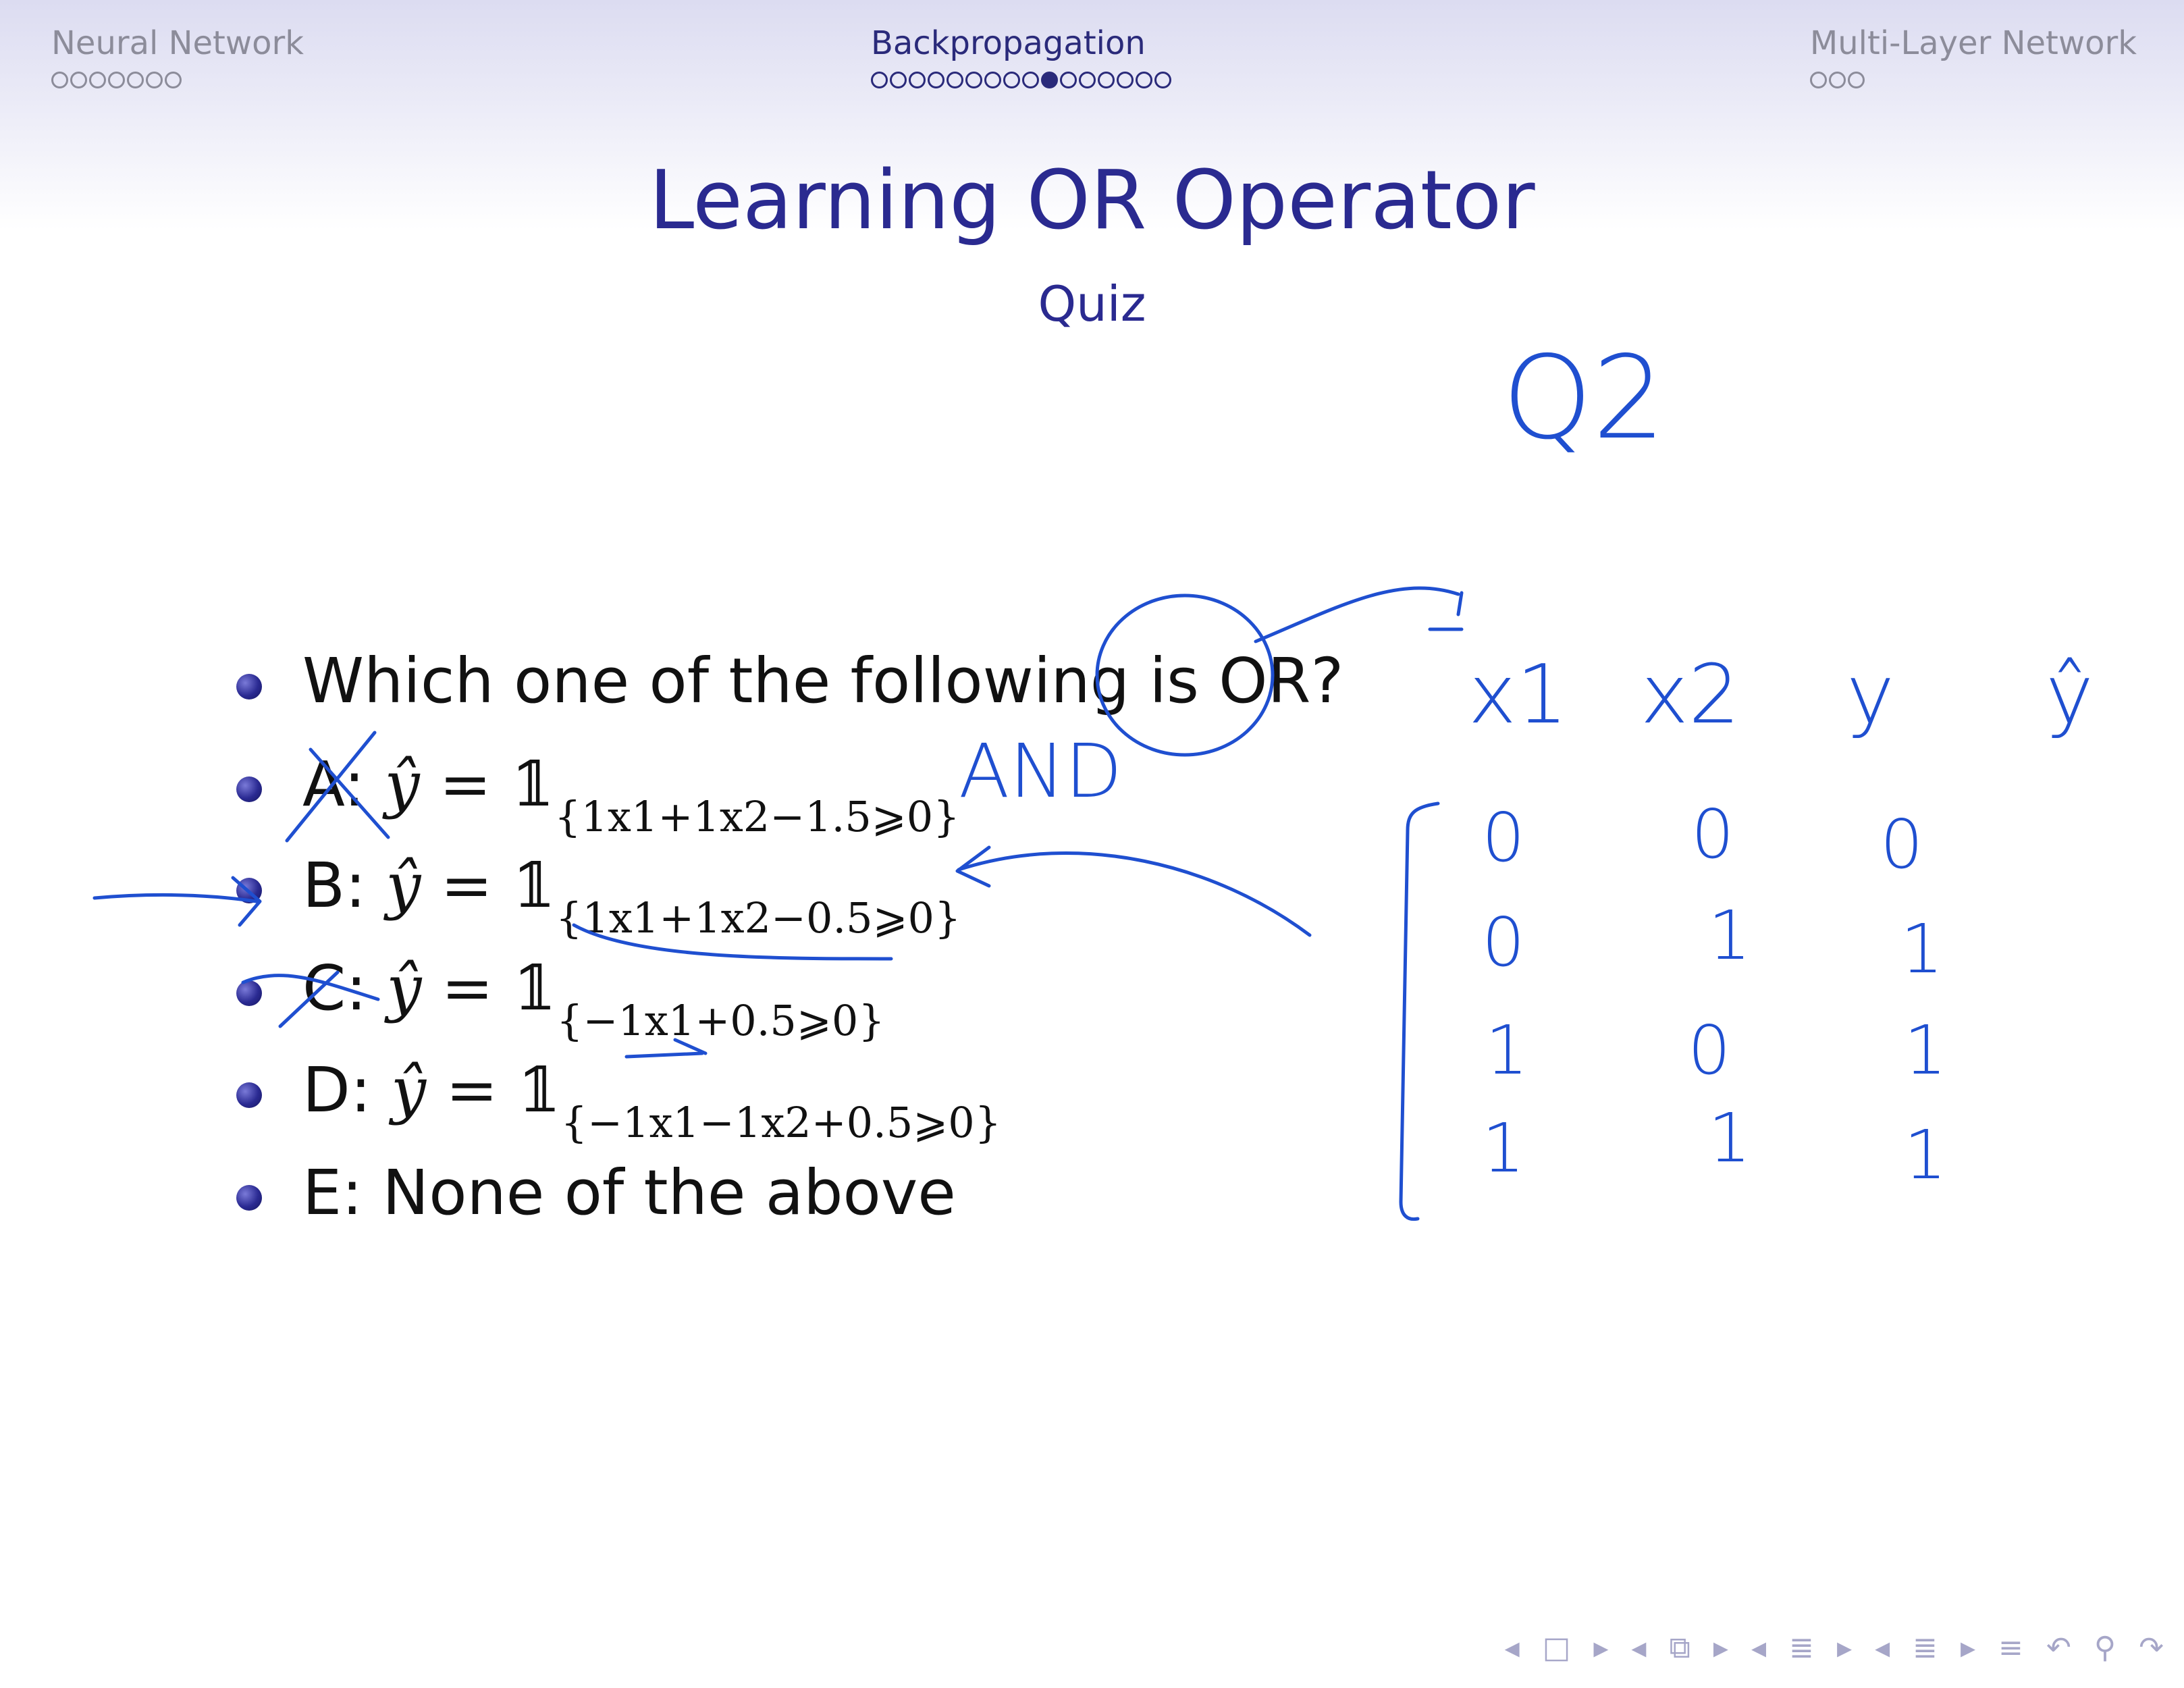 Image resolution: width=2184 pixels, height=1688 pixels. What do you see at coordinates (1419, 1011) in the screenshot?
I see `matrix-bracket` at bounding box center [1419, 1011].